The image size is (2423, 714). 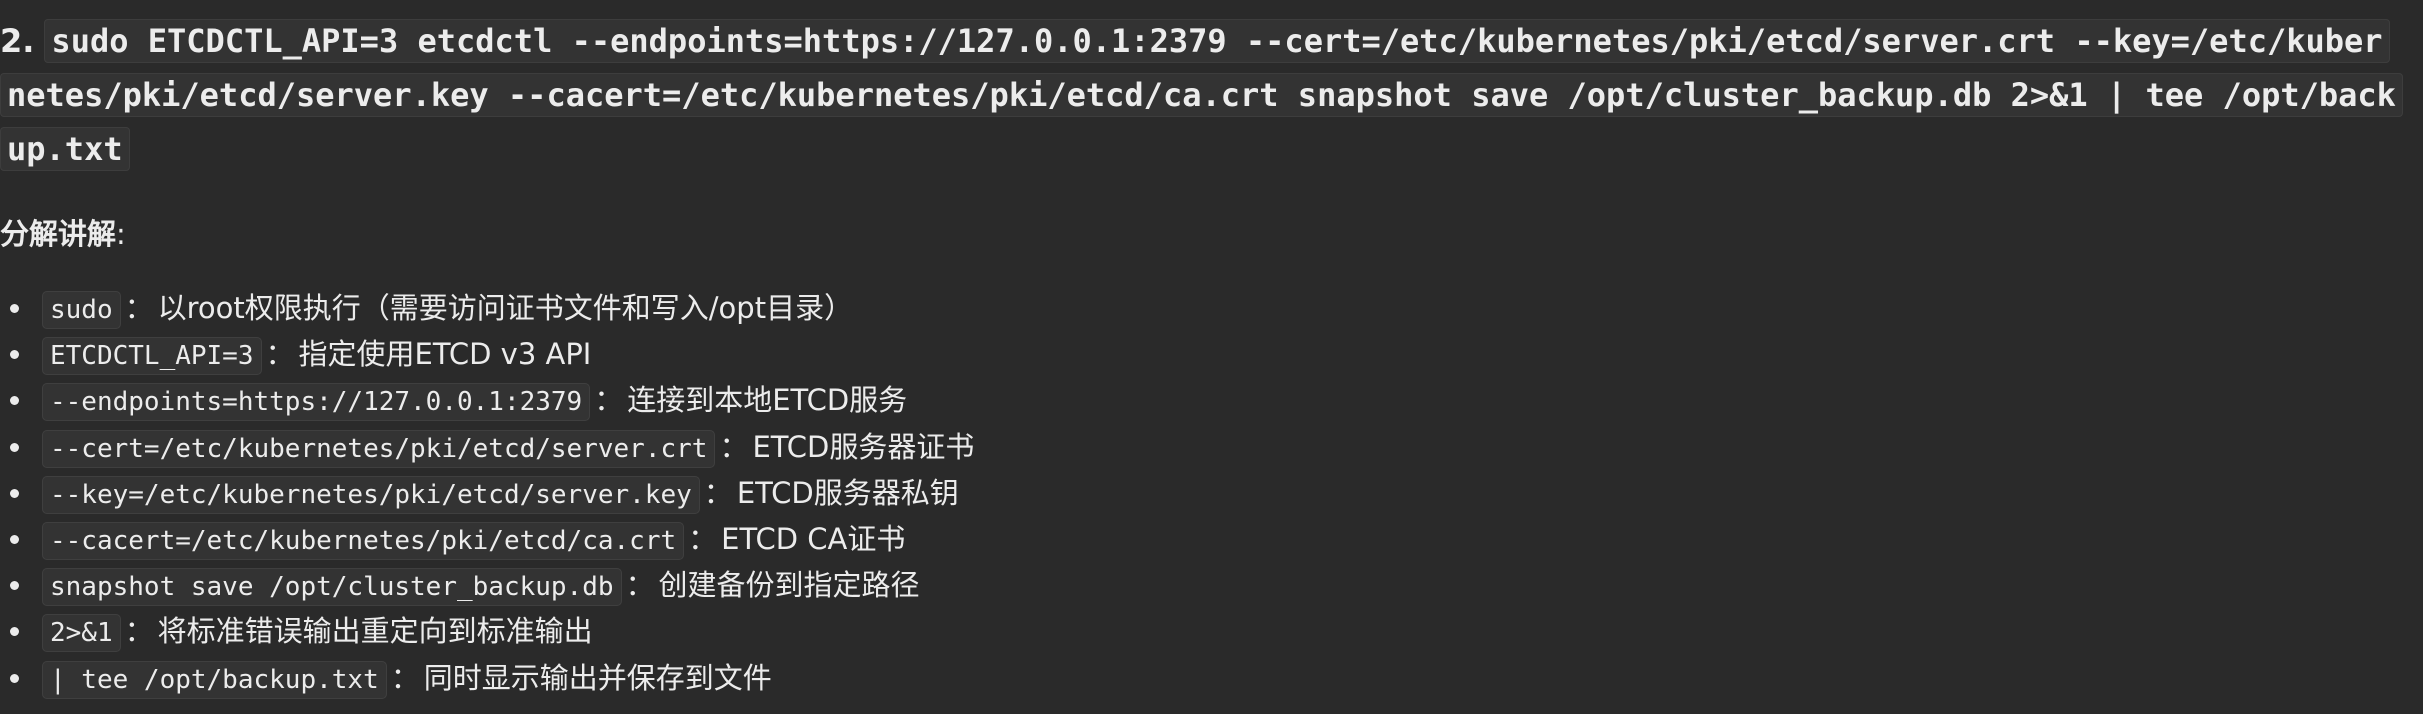 I want to click on breakdown-title-text: 分解讲解, so click(x=58, y=234).